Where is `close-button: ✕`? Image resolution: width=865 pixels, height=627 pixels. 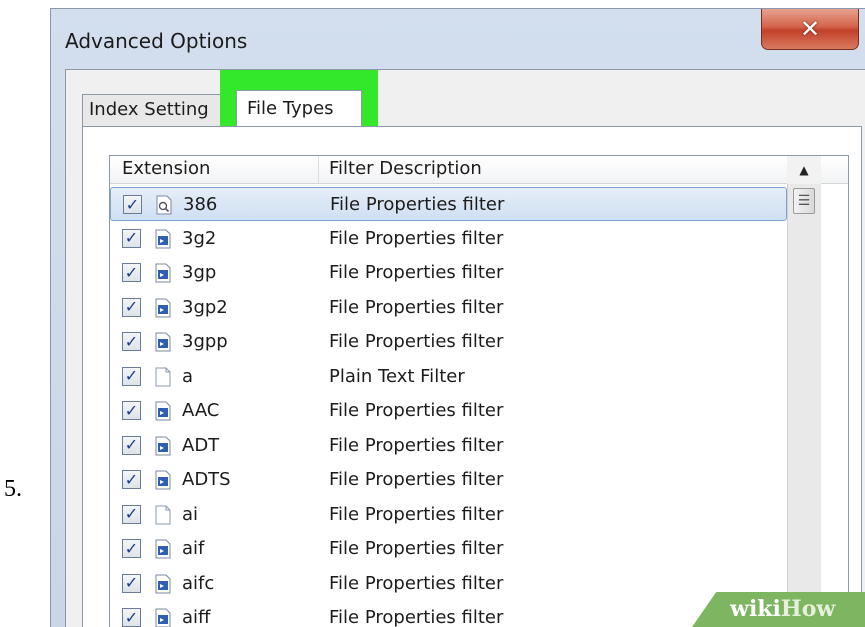
close-button: ✕ is located at coordinates (810, 29).